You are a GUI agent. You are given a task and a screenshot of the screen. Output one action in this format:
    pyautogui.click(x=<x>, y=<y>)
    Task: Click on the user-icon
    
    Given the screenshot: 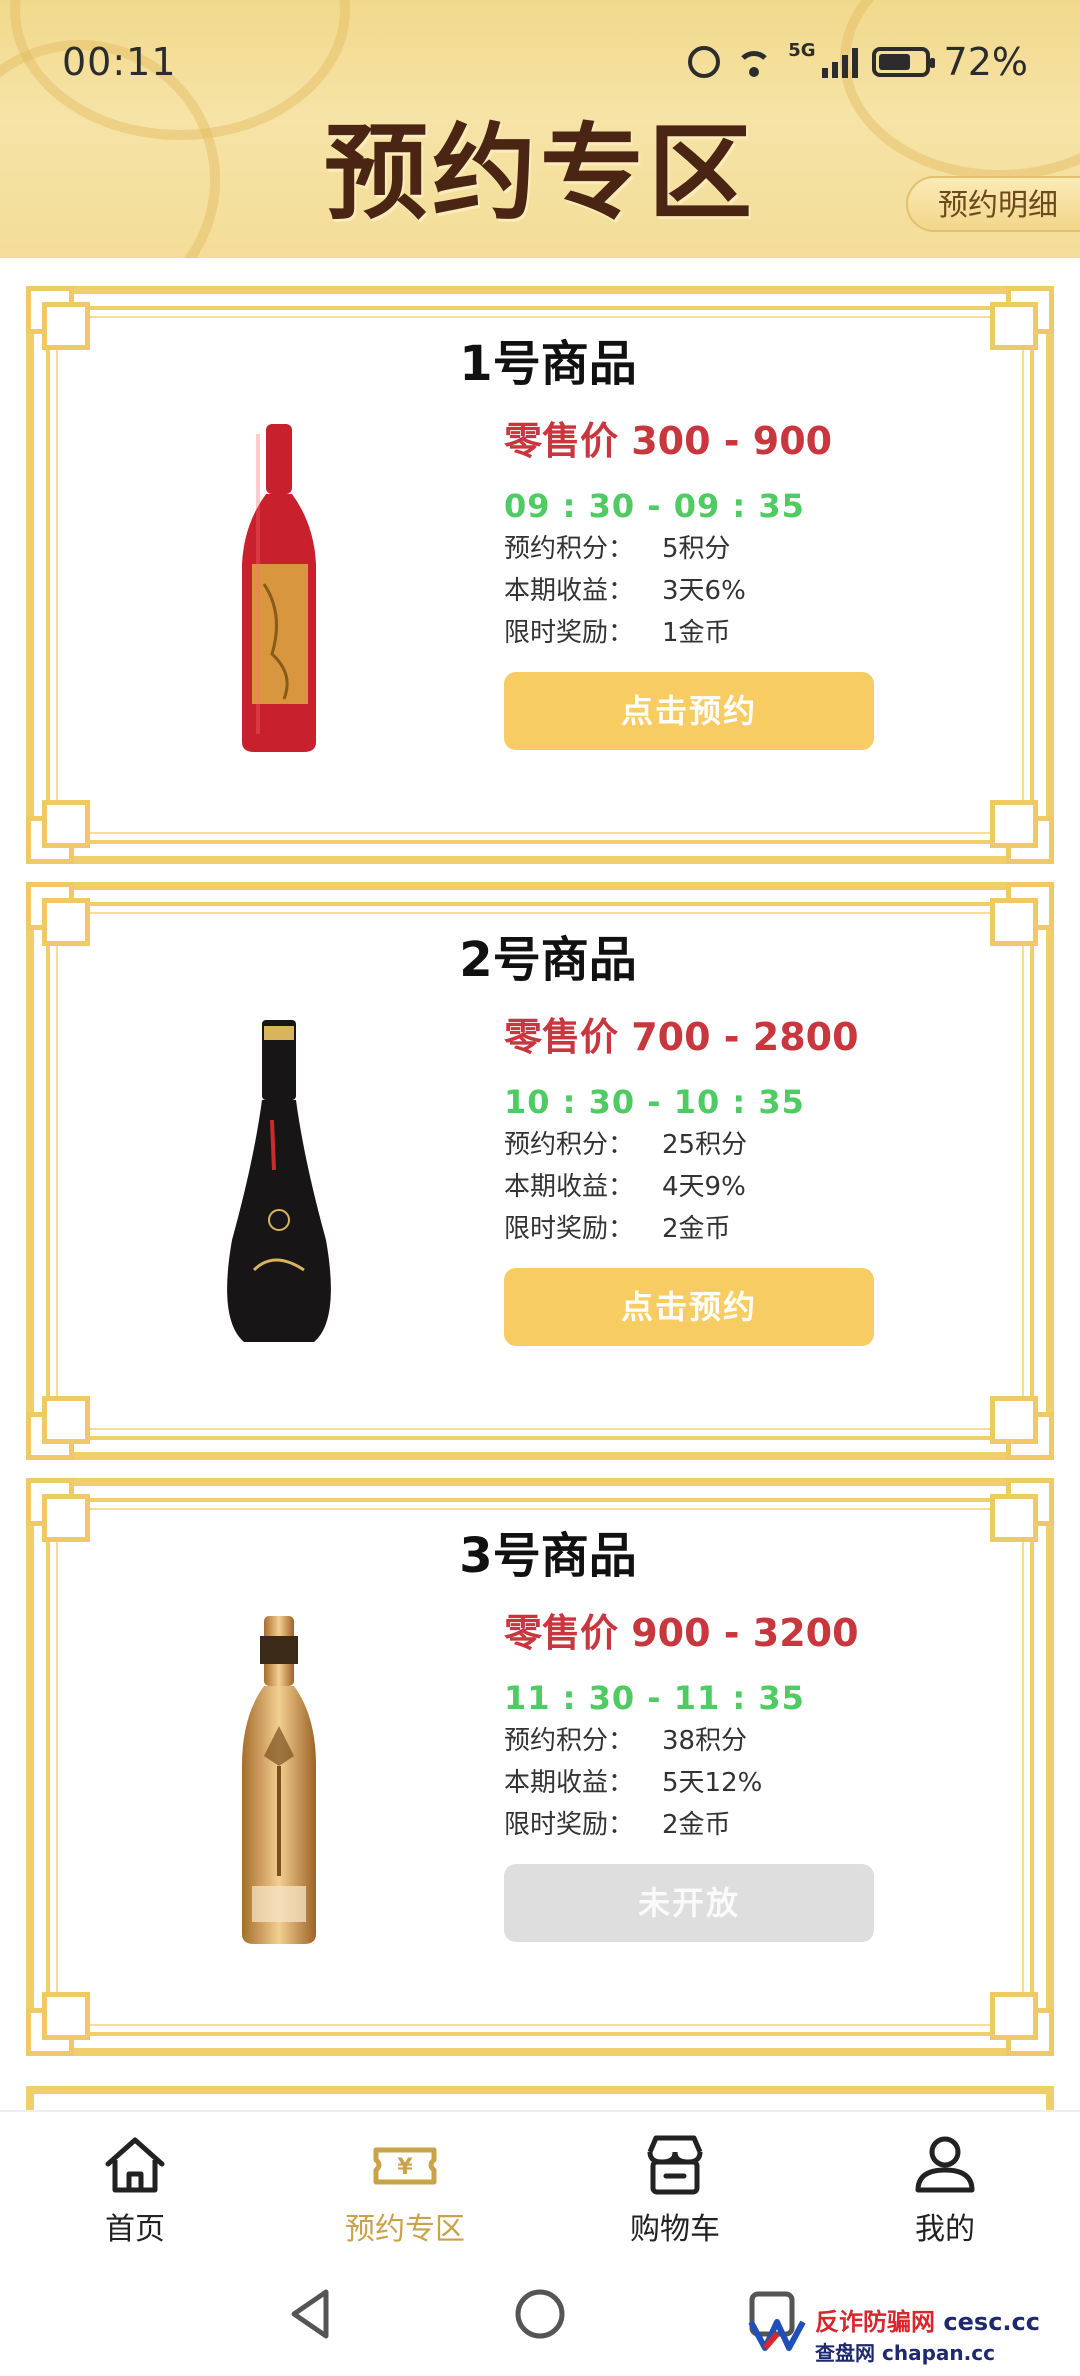 What is the action you would take?
    pyautogui.click(x=945, y=2164)
    